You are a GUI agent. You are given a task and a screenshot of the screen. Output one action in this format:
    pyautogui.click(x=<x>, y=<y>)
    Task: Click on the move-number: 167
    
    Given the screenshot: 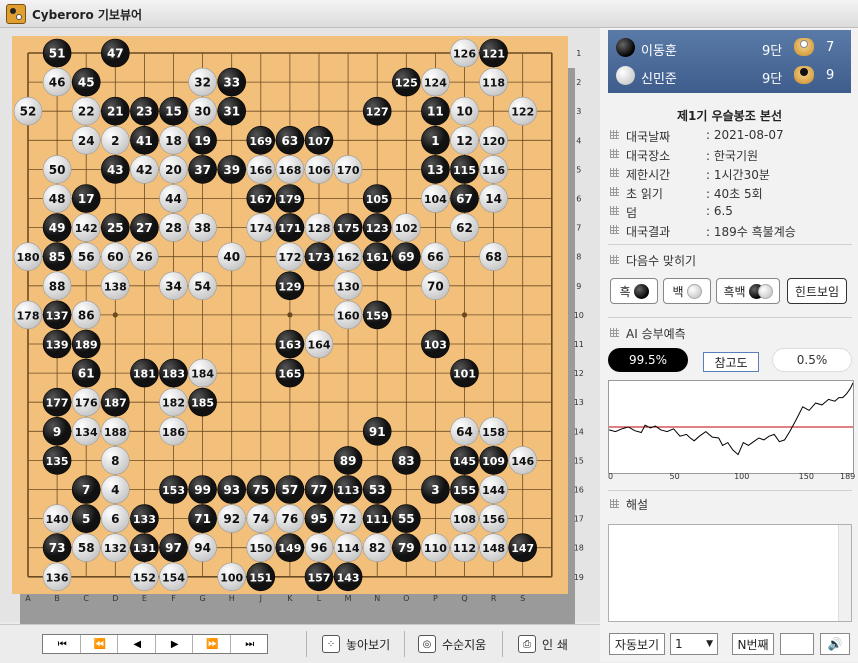 What is the action you would take?
    pyautogui.click(x=260, y=199)
    